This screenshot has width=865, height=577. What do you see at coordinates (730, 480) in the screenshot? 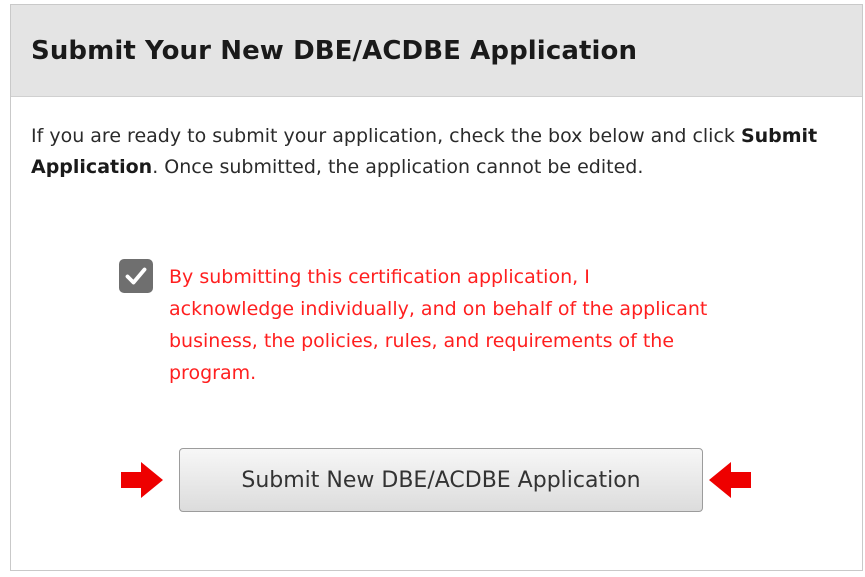
I see `arrow-left-icon` at bounding box center [730, 480].